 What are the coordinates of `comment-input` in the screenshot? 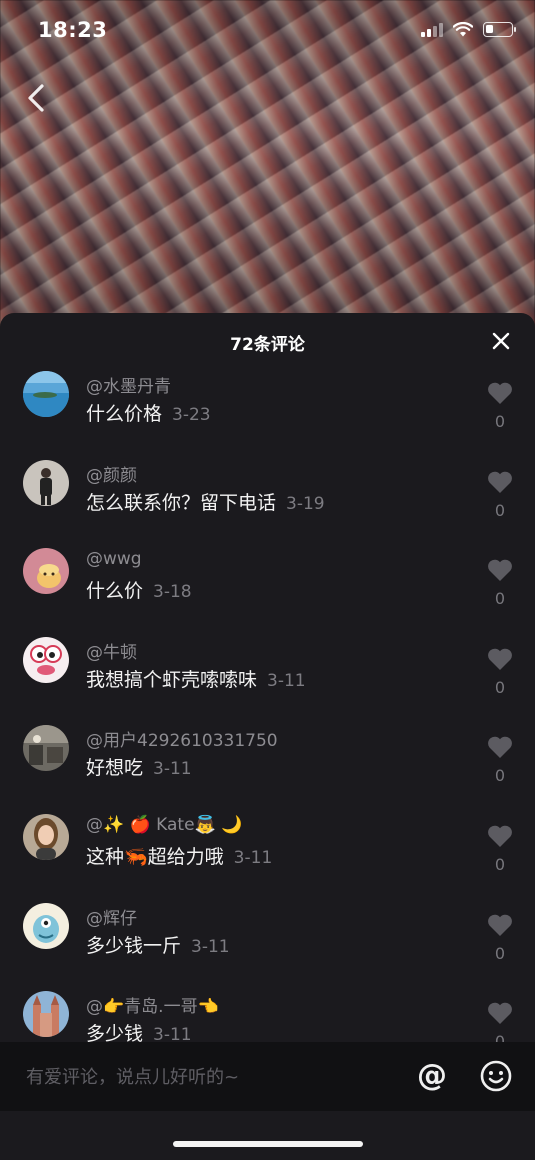 It's located at (206, 1077).